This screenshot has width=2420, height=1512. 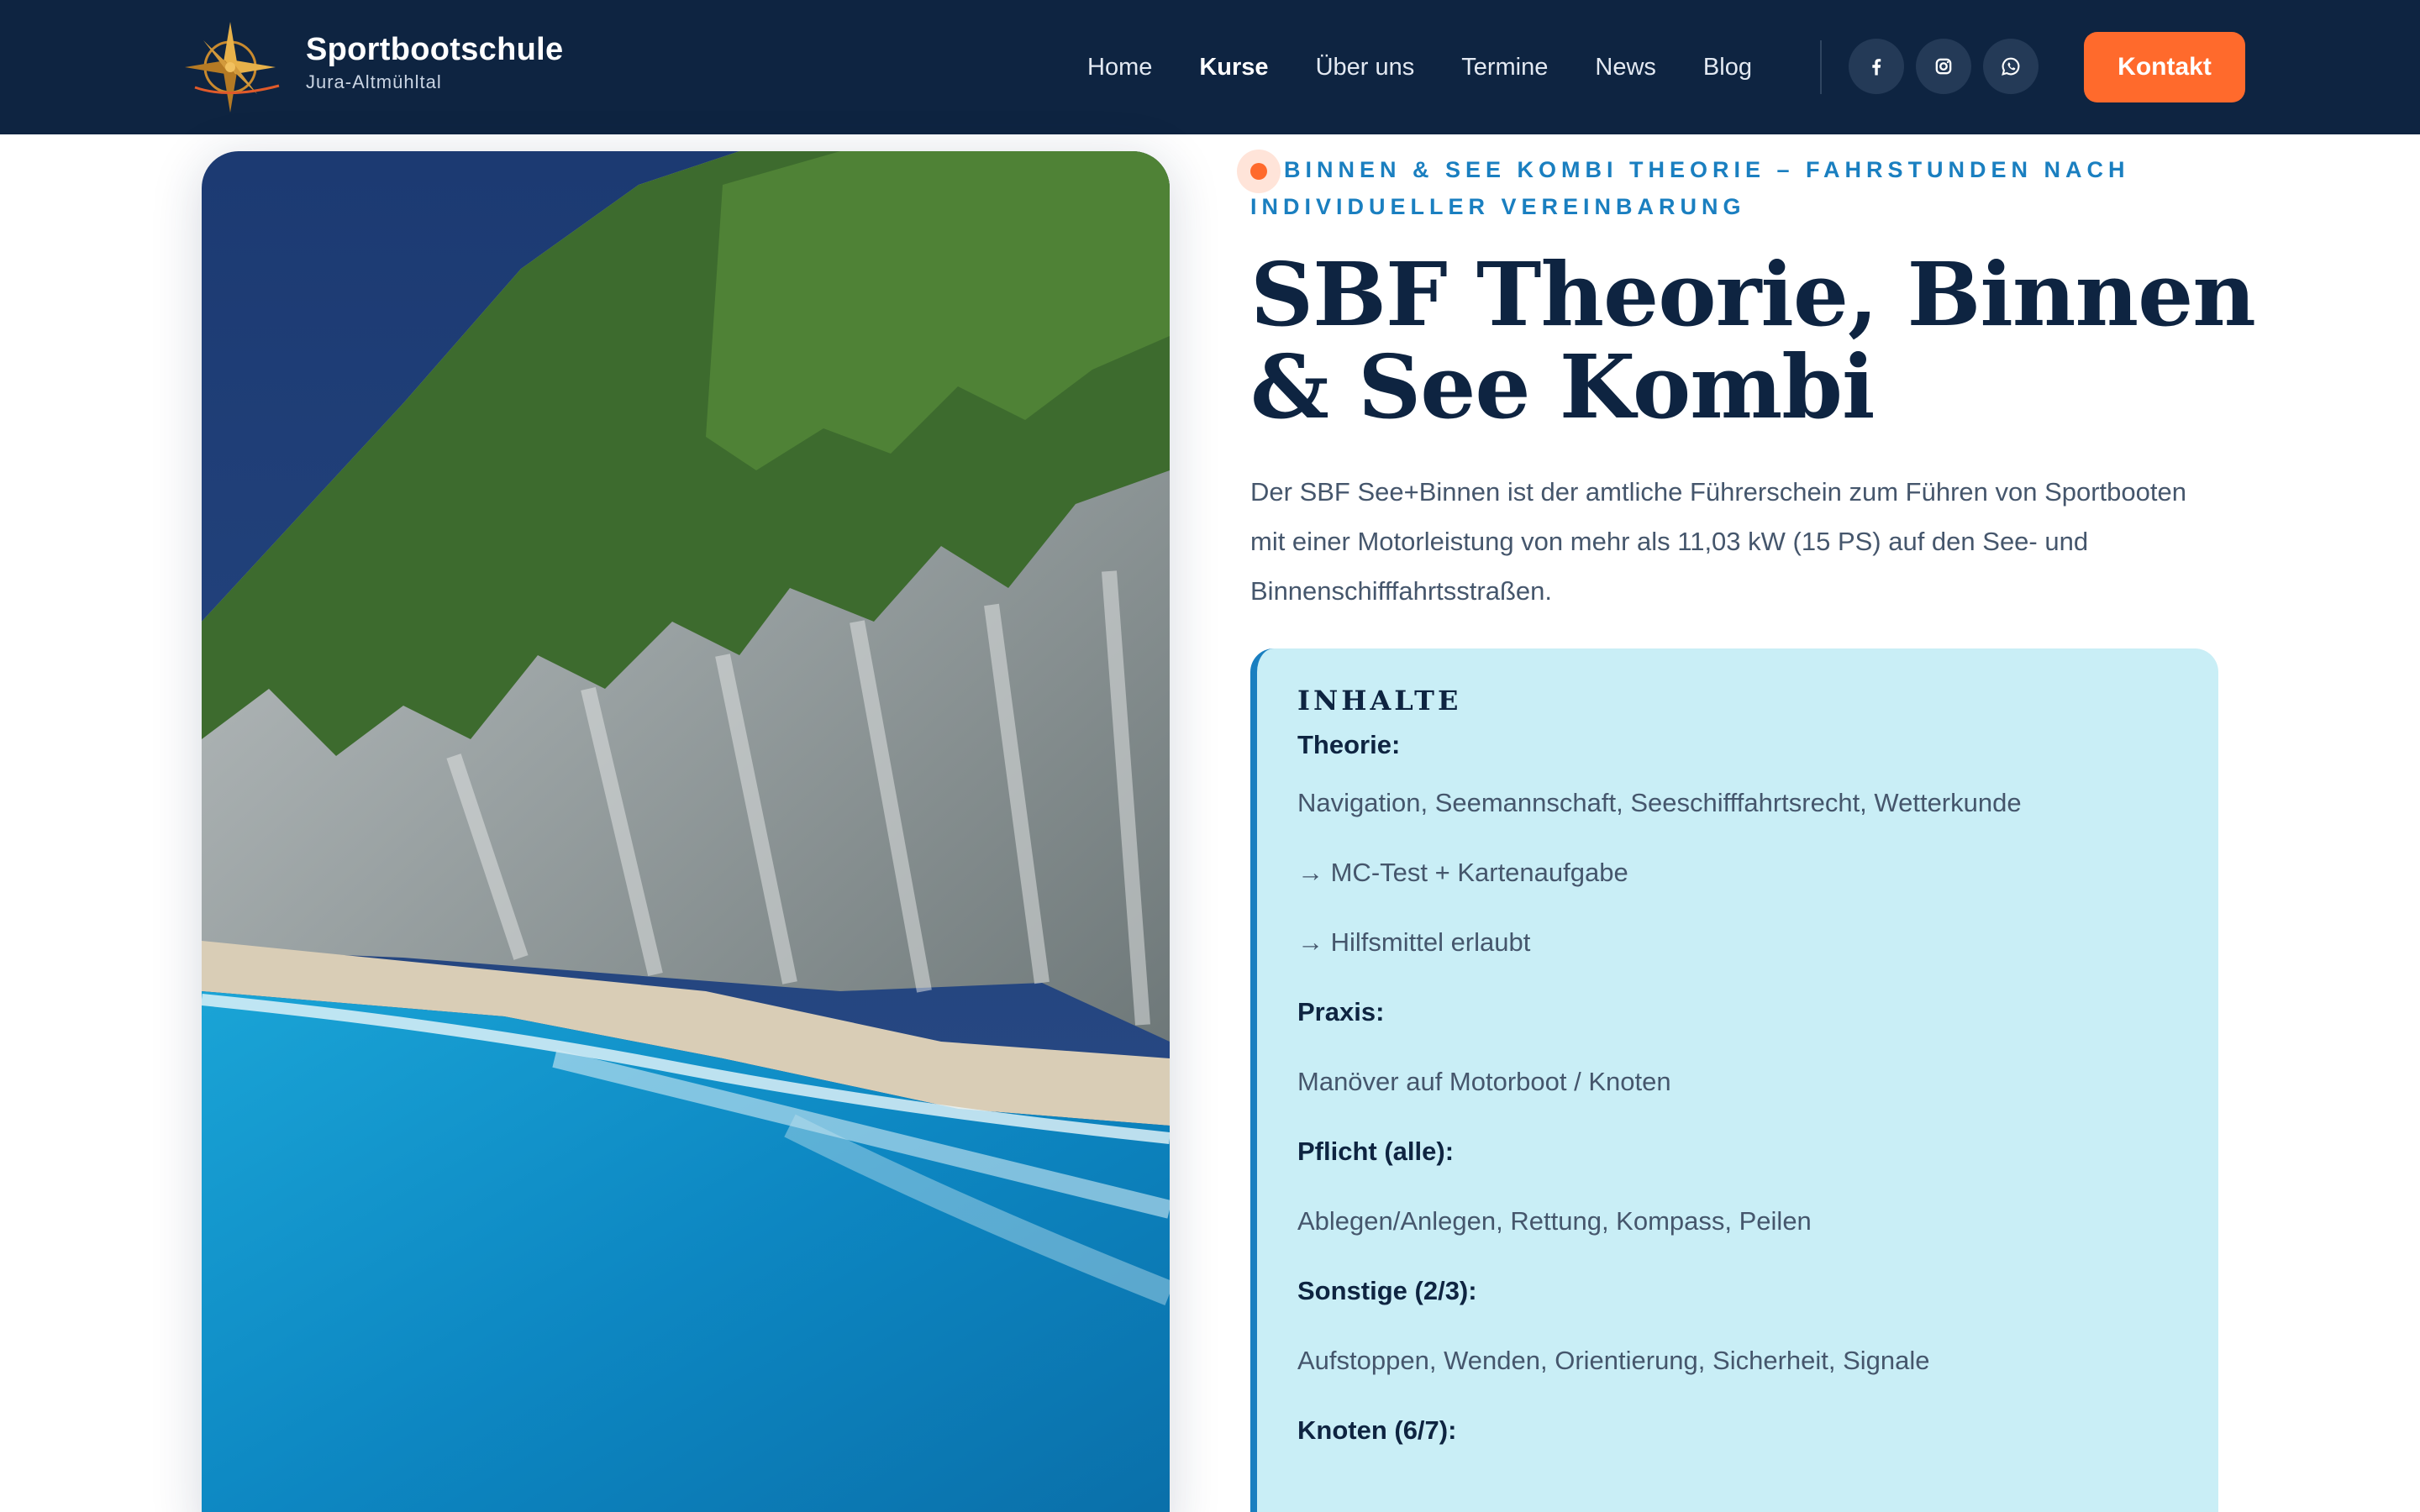 What do you see at coordinates (1233, 67) in the screenshot?
I see `nav-kurse: Kurse` at bounding box center [1233, 67].